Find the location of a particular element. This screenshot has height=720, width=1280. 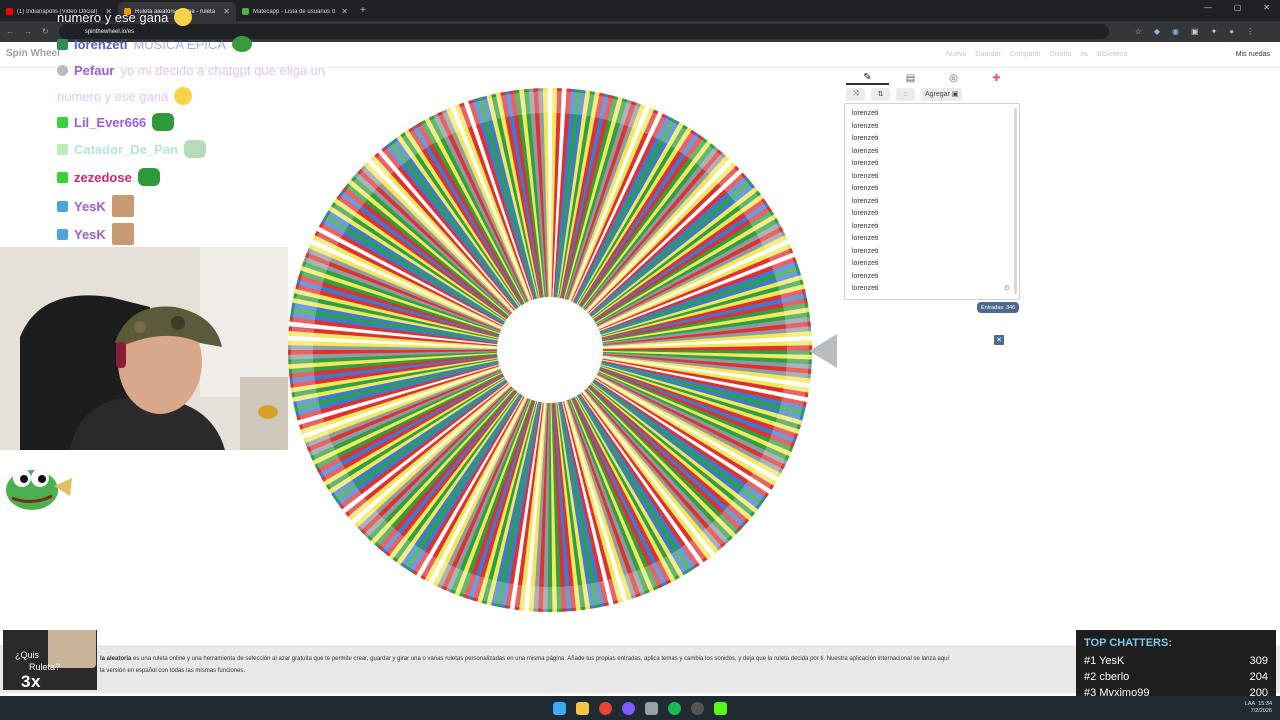

chatter-count: 204 is located at coordinates (1258, 677).